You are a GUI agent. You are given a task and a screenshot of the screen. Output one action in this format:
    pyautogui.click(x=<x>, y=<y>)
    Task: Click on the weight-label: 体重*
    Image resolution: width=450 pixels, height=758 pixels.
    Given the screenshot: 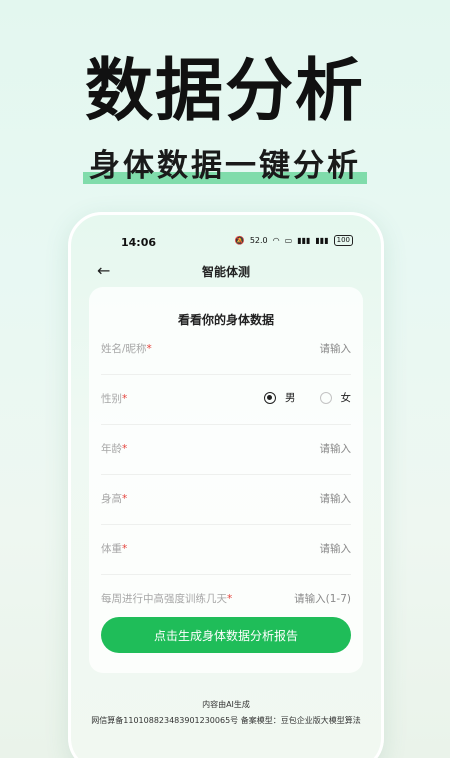 What is the action you would take?
    pyautogui.click(x=114, y=549)
    